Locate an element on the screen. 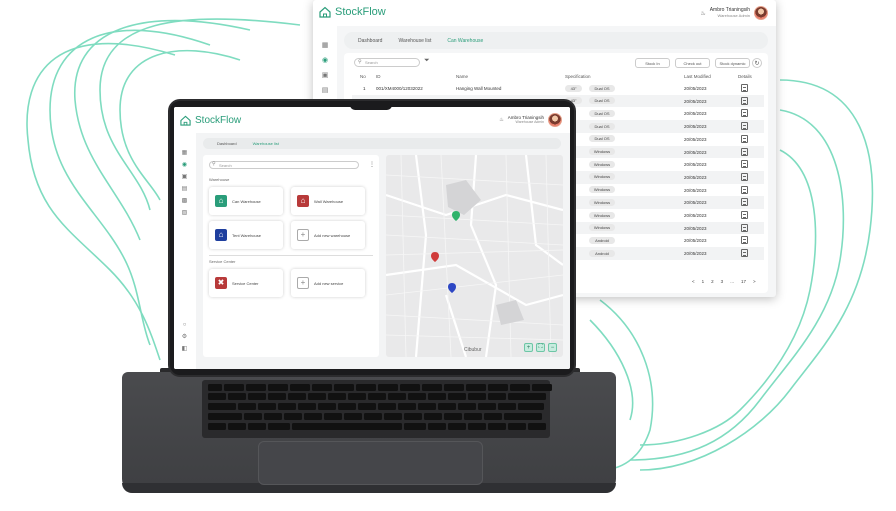  crumb-current: Can Warehouse is located at coordinates (465, 40).